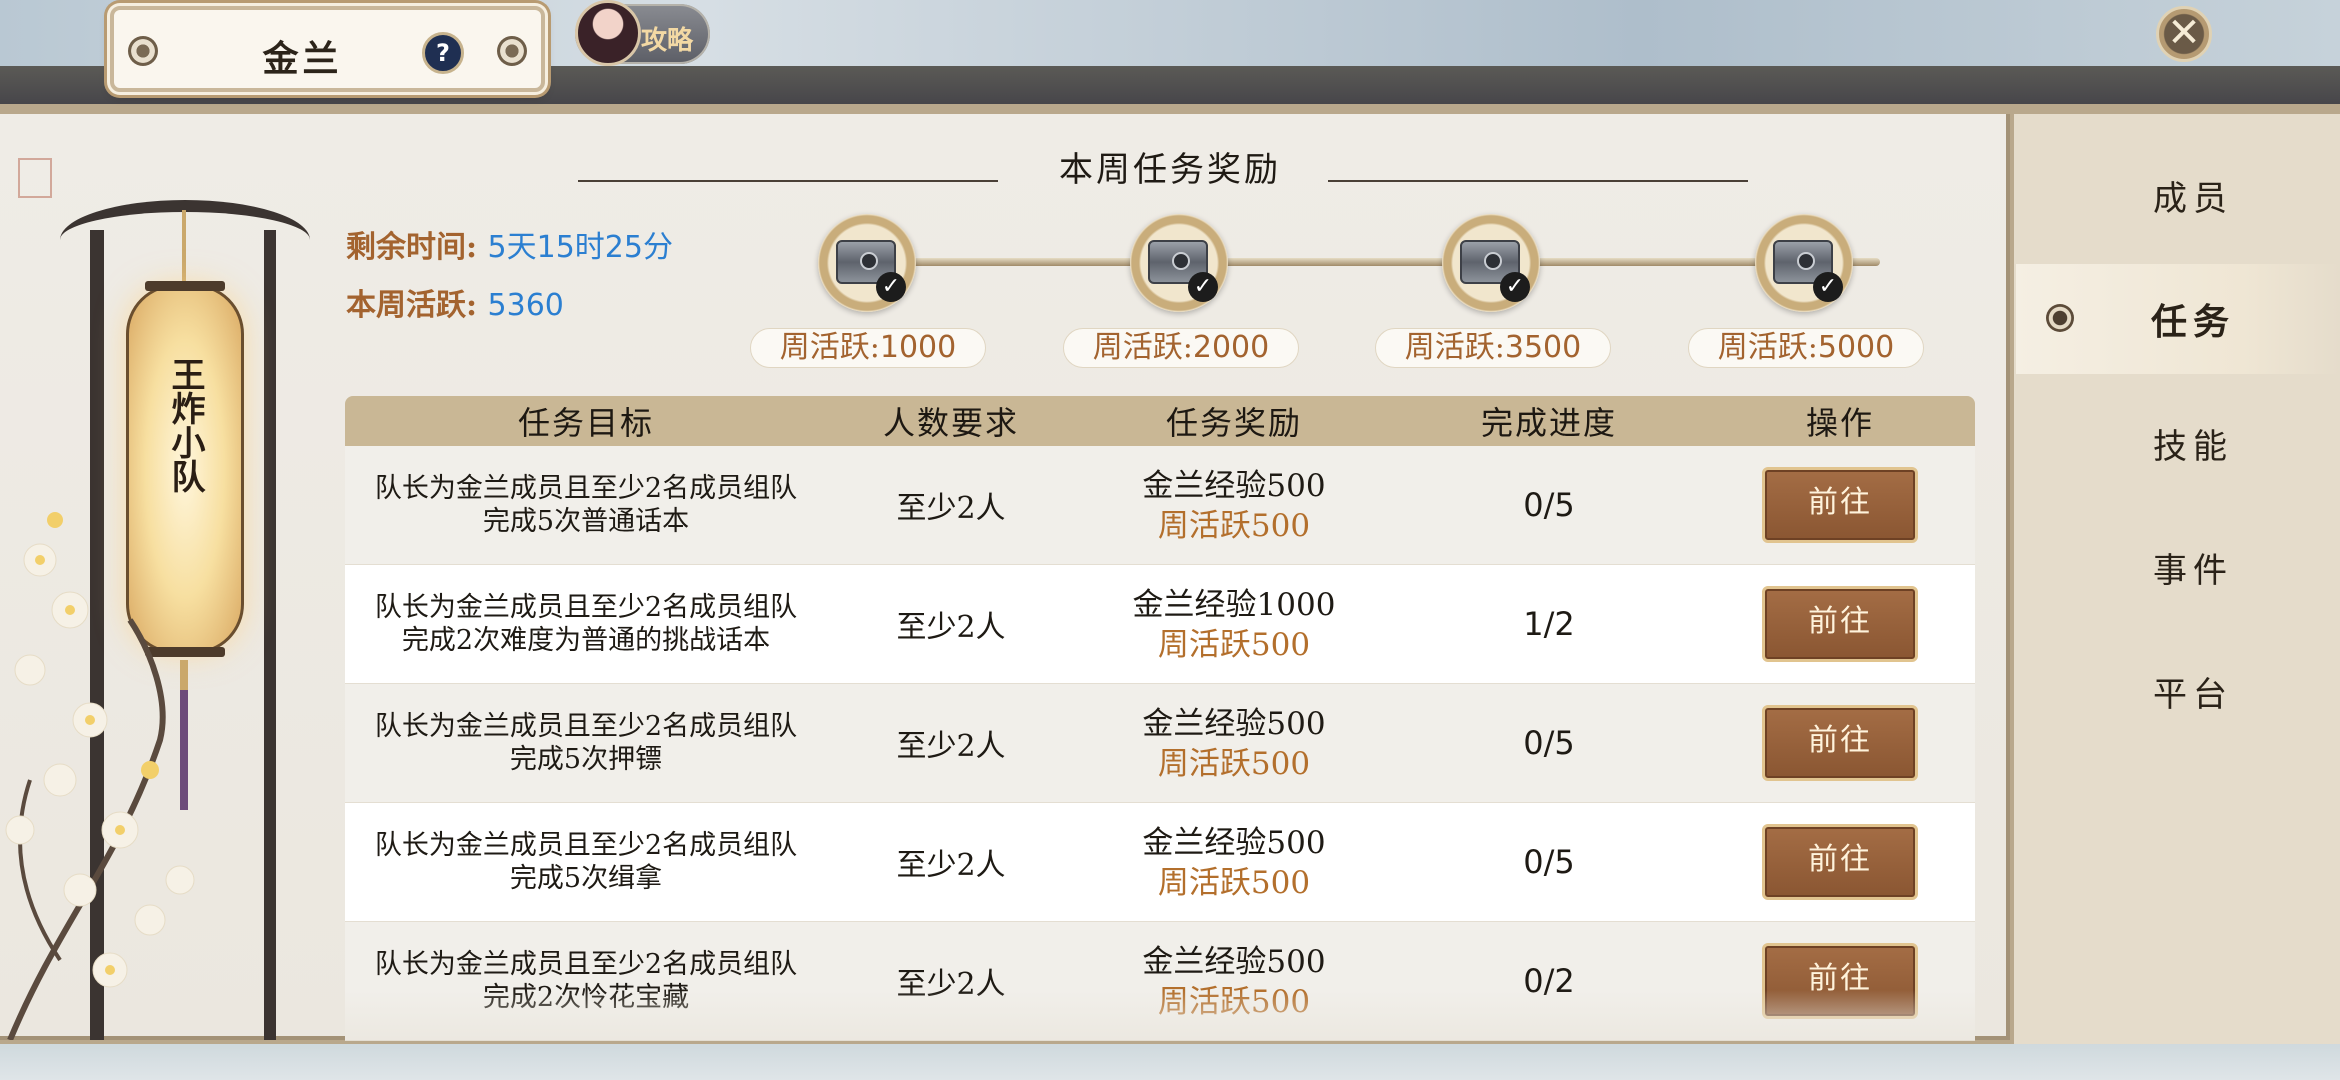 This screenshot has width=2340, height=1080. I want to click on sidebar-item-label: 平台, so click(2193, 694).